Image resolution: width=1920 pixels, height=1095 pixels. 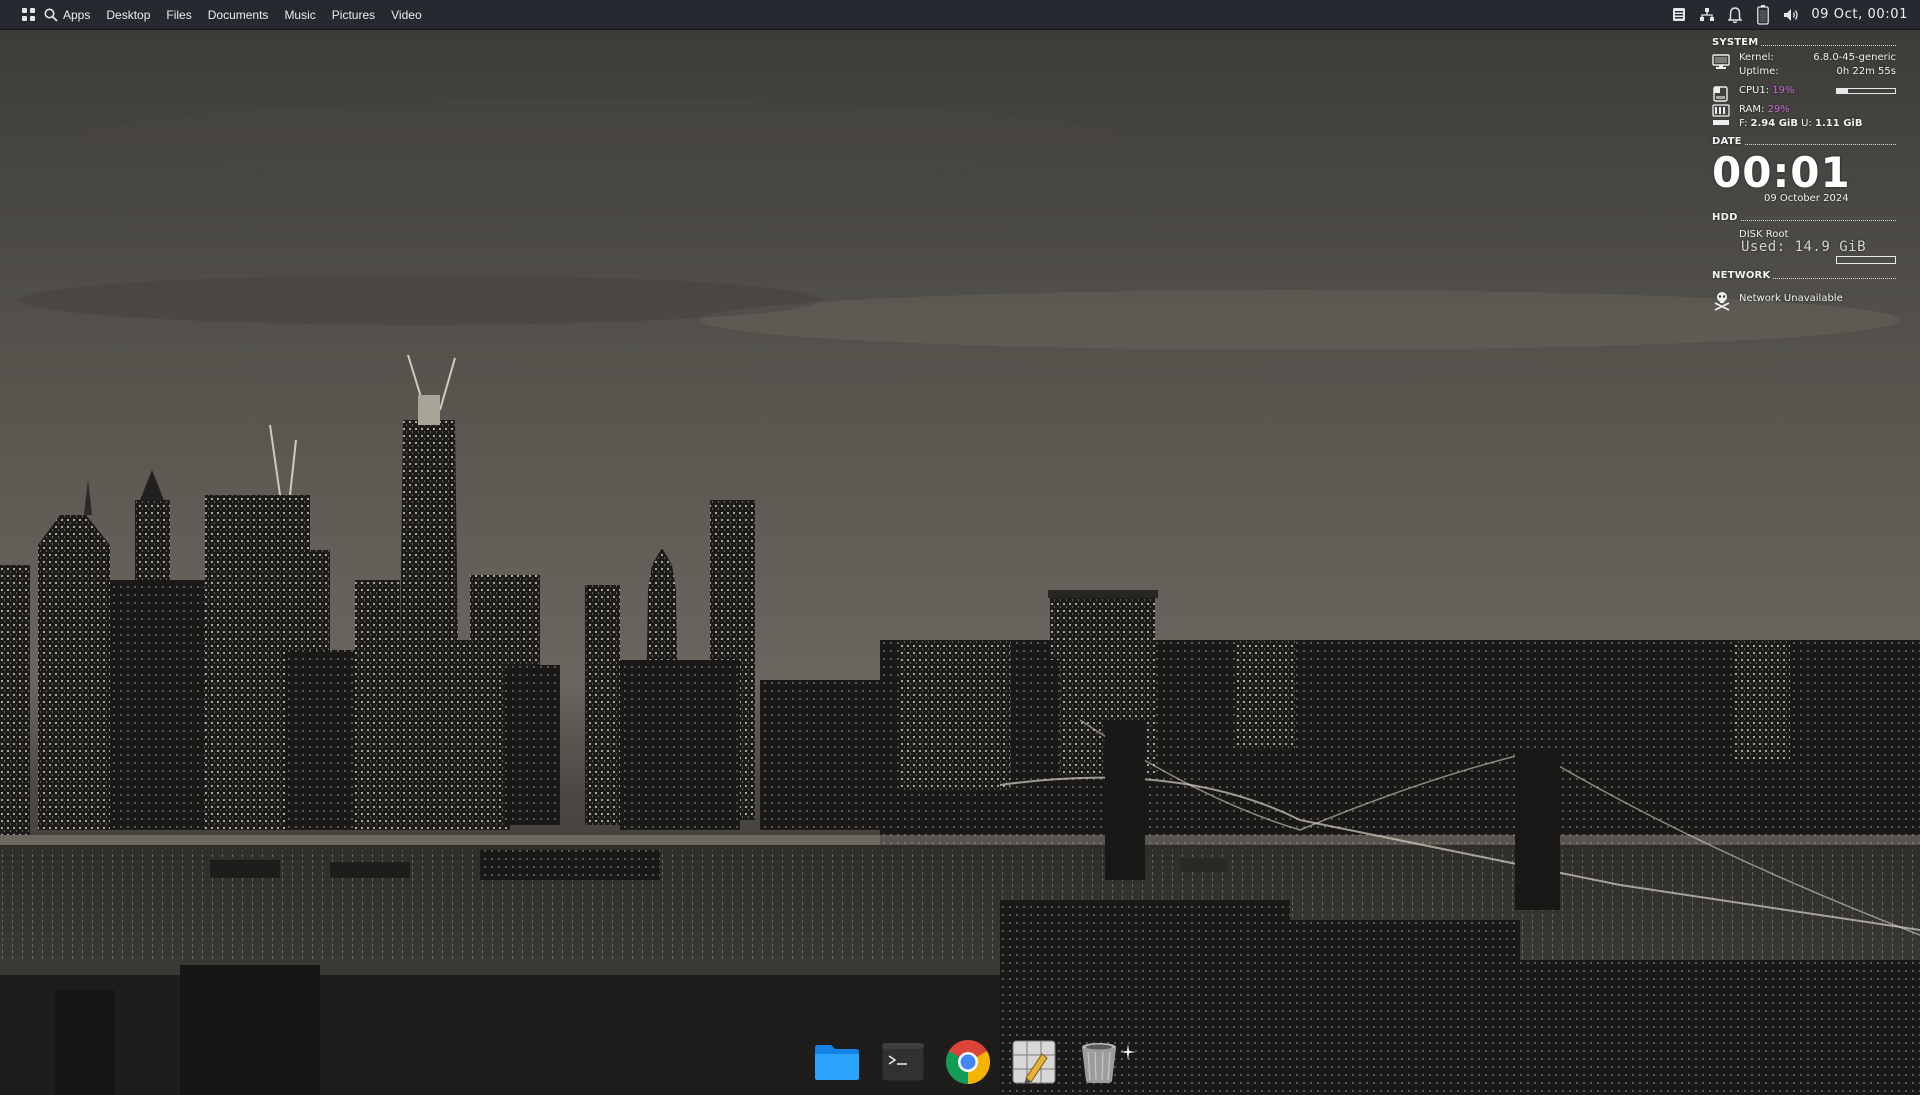 What do you see at coordinates (406, 15) in the screenshot?
I see `place-link-video: Video` at bounding box center [406, 15].